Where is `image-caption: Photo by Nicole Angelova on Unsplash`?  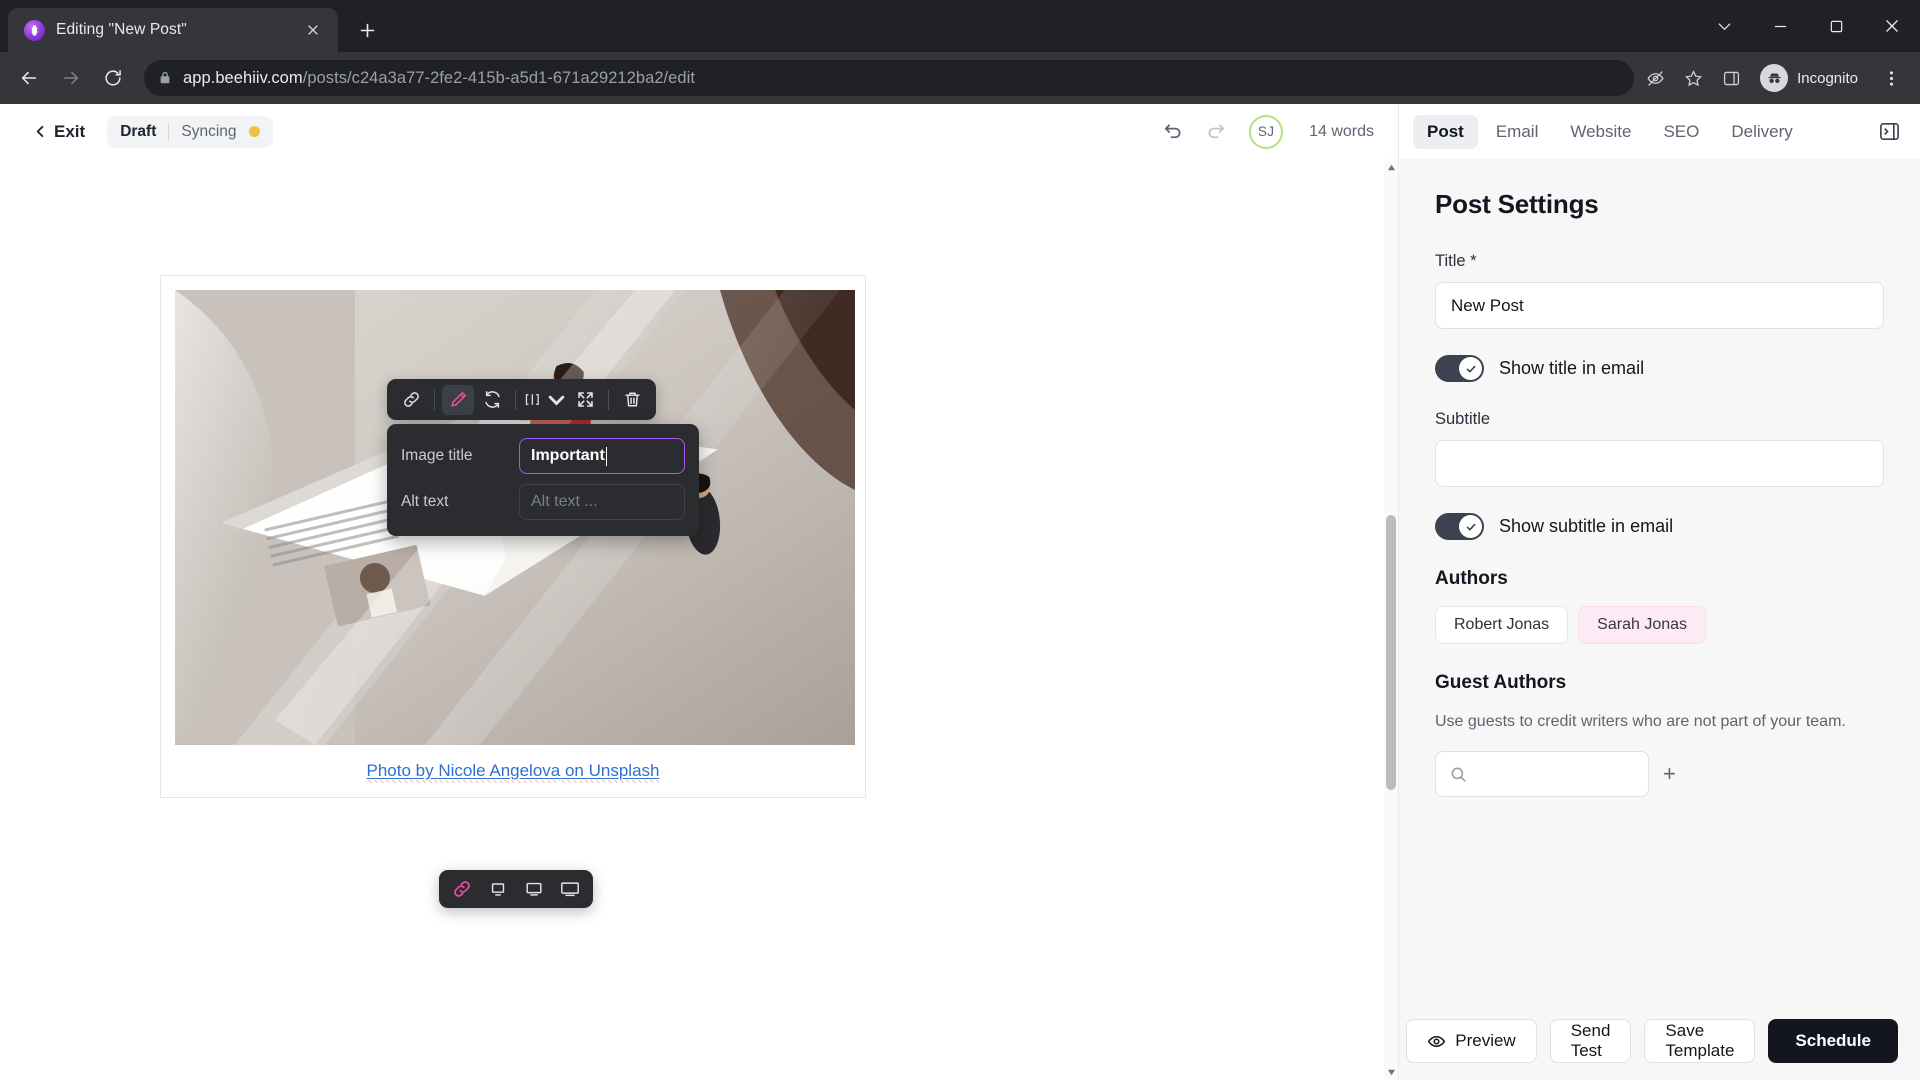
image-caption: Photo by Nicole Angelova on Unsplash is located at coordinates (513, 774).